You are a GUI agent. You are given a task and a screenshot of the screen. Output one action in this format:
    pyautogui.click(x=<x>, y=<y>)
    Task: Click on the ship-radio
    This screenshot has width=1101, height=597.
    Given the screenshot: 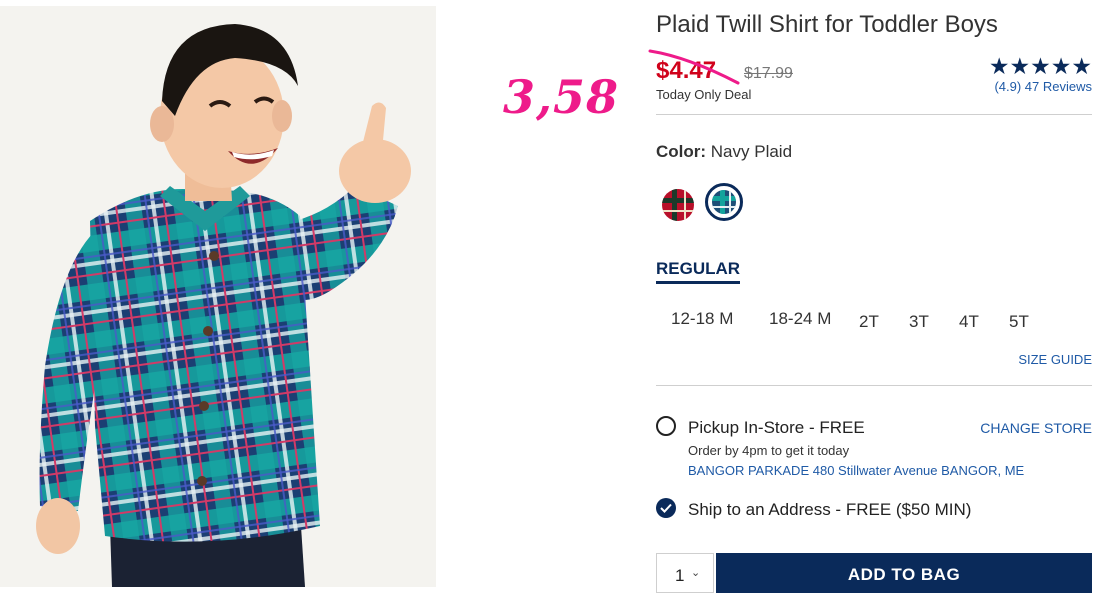 What is the action you would take?
    pyautogui.click(x=666, y=508)
    